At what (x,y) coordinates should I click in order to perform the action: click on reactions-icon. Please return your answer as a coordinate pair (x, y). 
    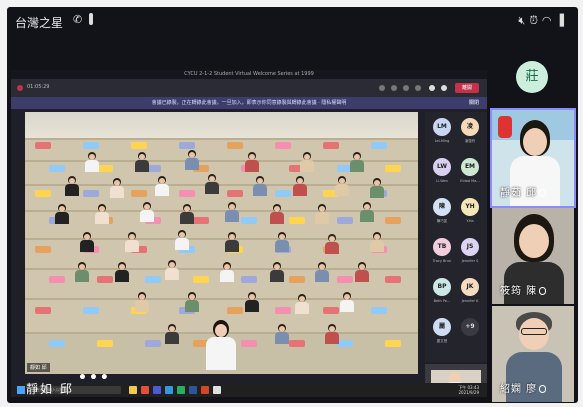
    Looking at the image, I should click on (406, 88).